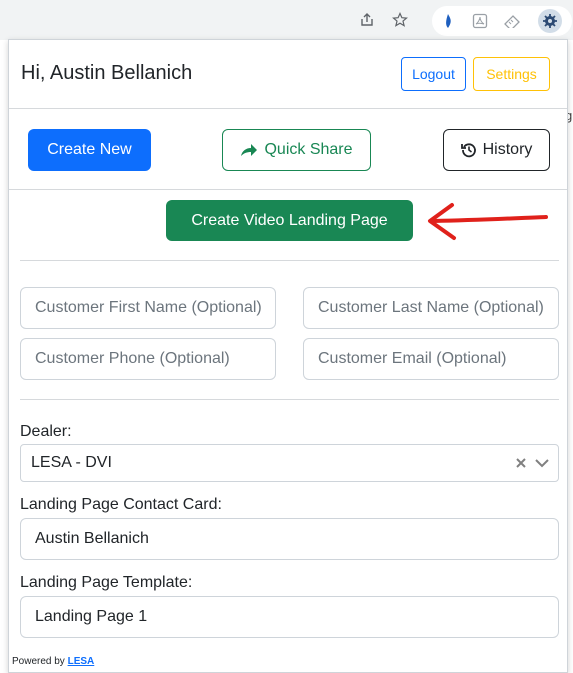  I want to click on powered-by-text: Powered by, so click(40, 661).